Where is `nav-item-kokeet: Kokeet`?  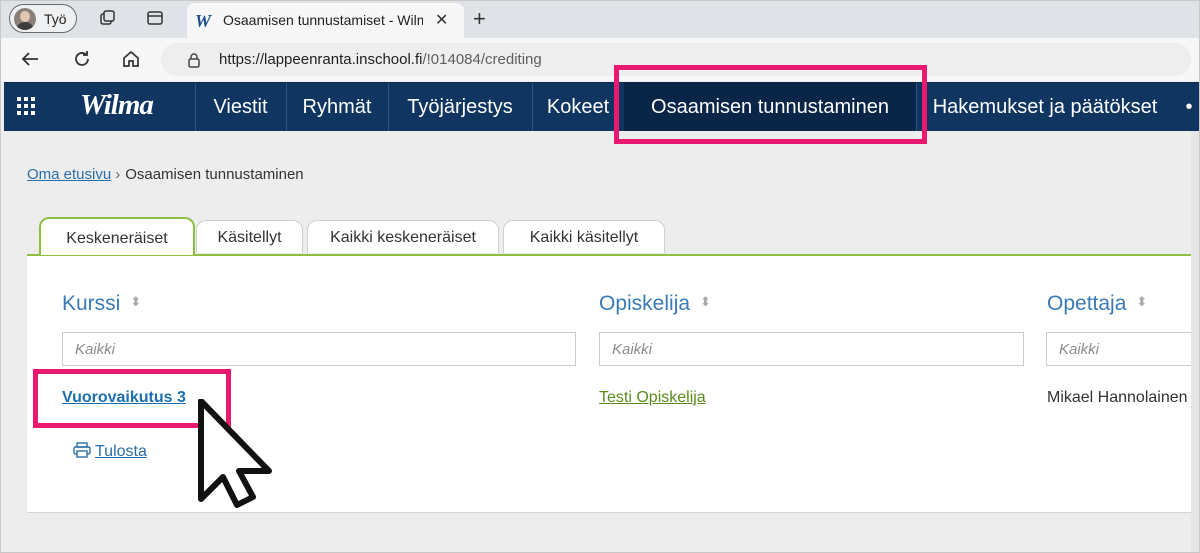 nav-item-kokeet: Kokeet is located at coordinates (578, 107).